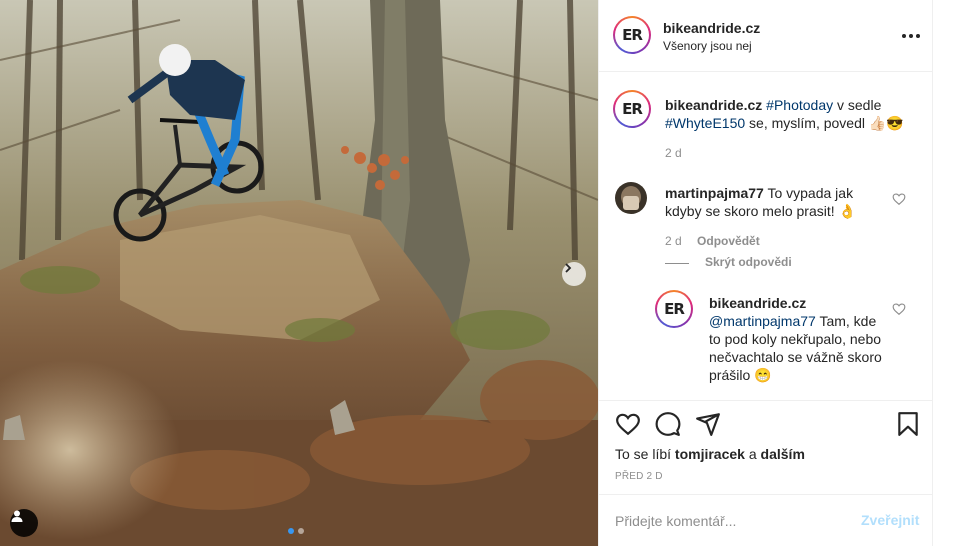 The width and height of the screenshot is (960, 546). What do you see at coordinates (296, 531) in the screenshot?
I see `carousel-indicator` at bounding box center [296, 531].